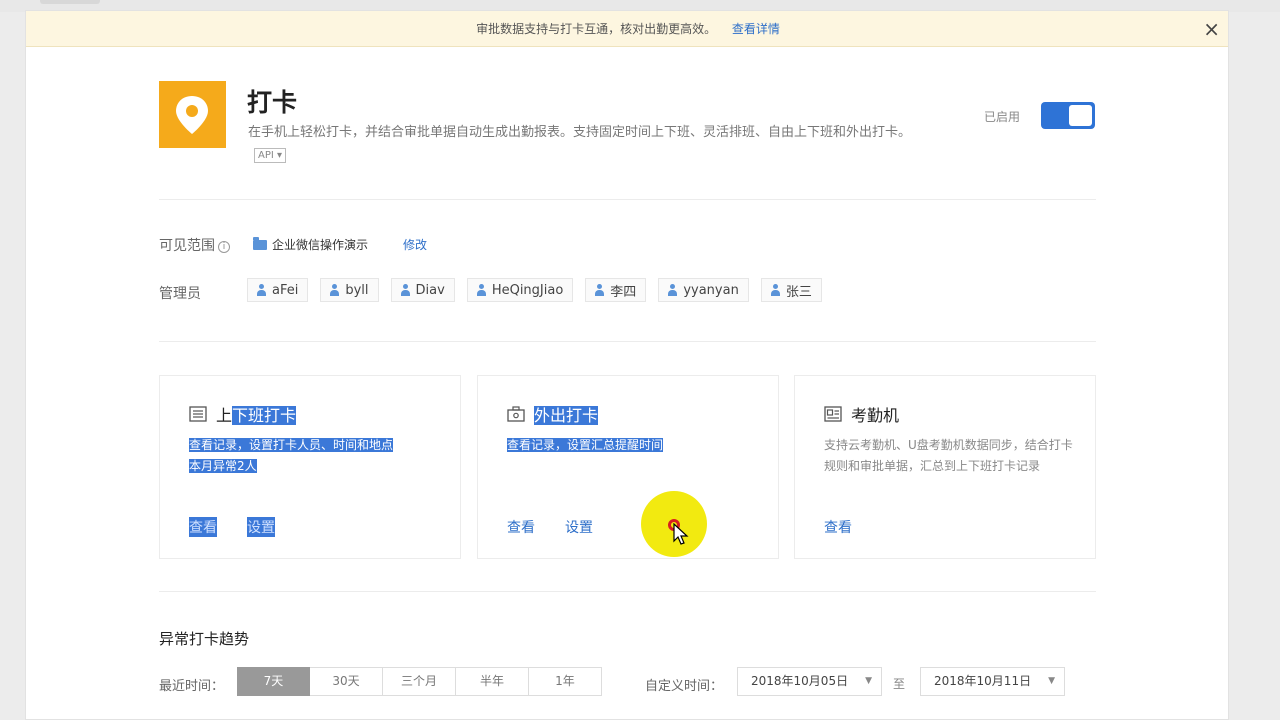  I want to click on card-abnormal-count: 本月异常2人, so click(223, 466).